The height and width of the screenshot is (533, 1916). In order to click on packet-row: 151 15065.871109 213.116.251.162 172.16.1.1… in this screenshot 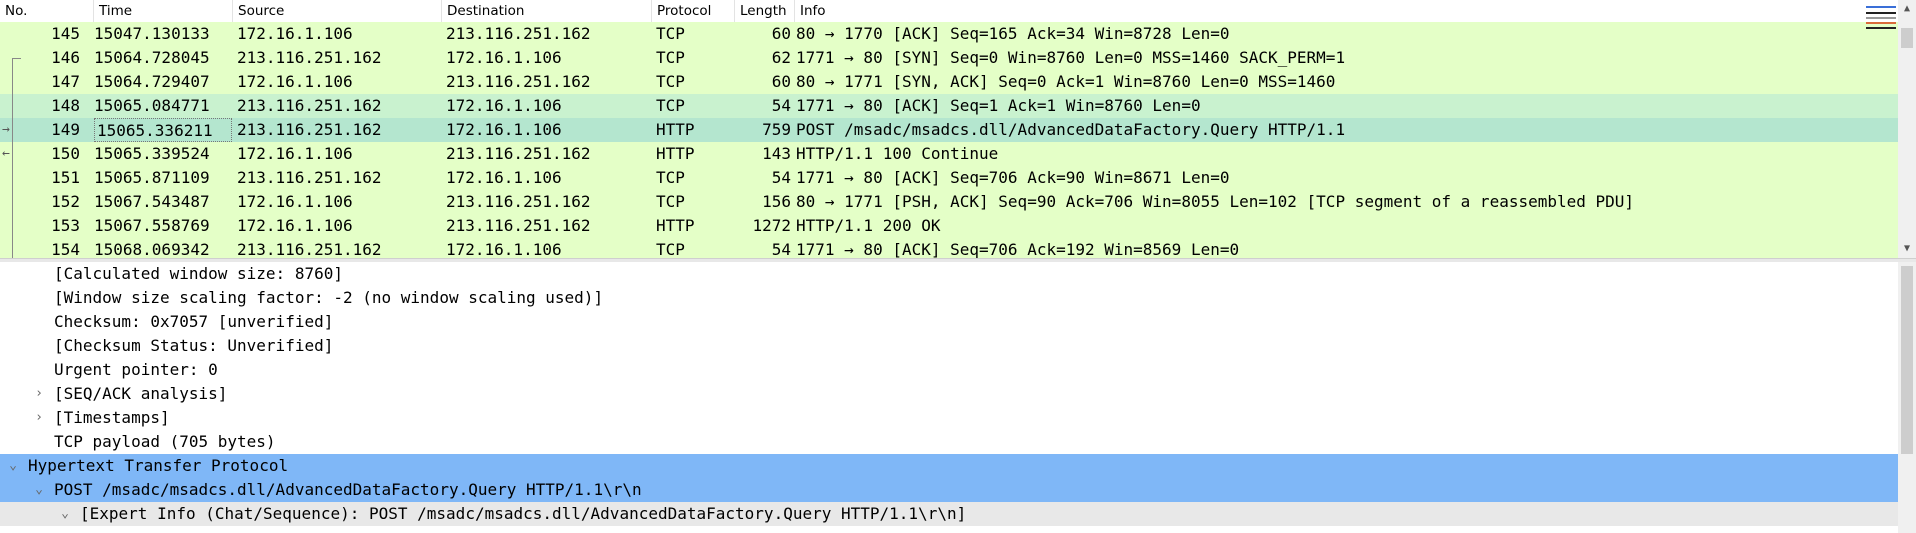, I will do `click(949, 178)`.